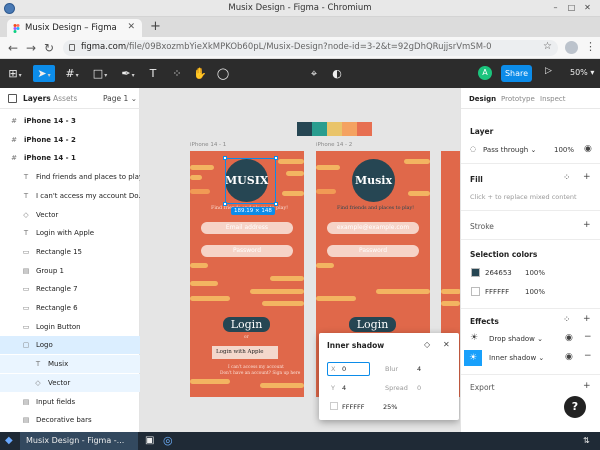 The width and height of the screenshot is (600, 450). What do you see at coordinates (337, 73) in the screenshot?
I see `contrast-icon: ◐` at bounding box center [337, 73].